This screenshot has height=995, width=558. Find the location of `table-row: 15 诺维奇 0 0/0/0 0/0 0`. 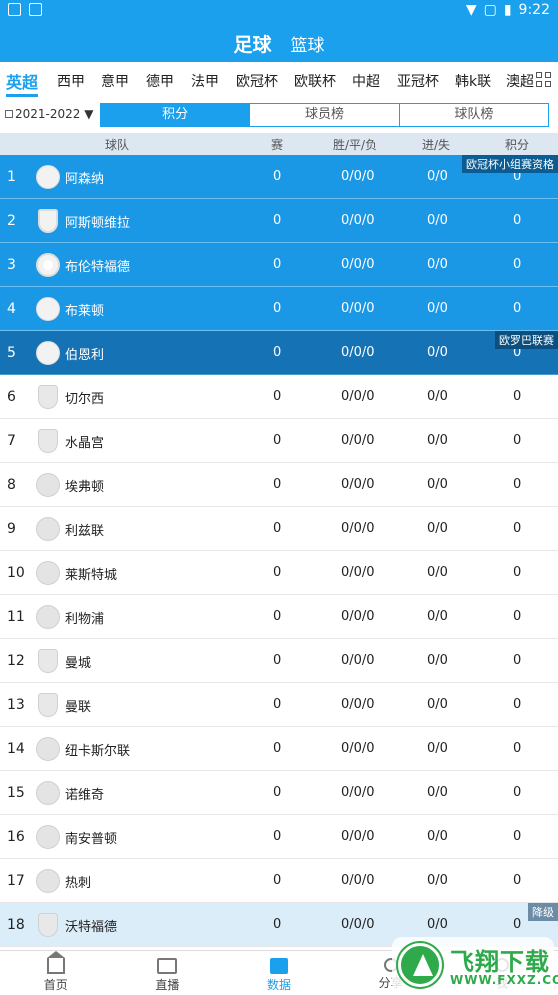

table-row: 15 诺维奇 0 0/0/0 0/0 0 is located at coordinates (279, 793).